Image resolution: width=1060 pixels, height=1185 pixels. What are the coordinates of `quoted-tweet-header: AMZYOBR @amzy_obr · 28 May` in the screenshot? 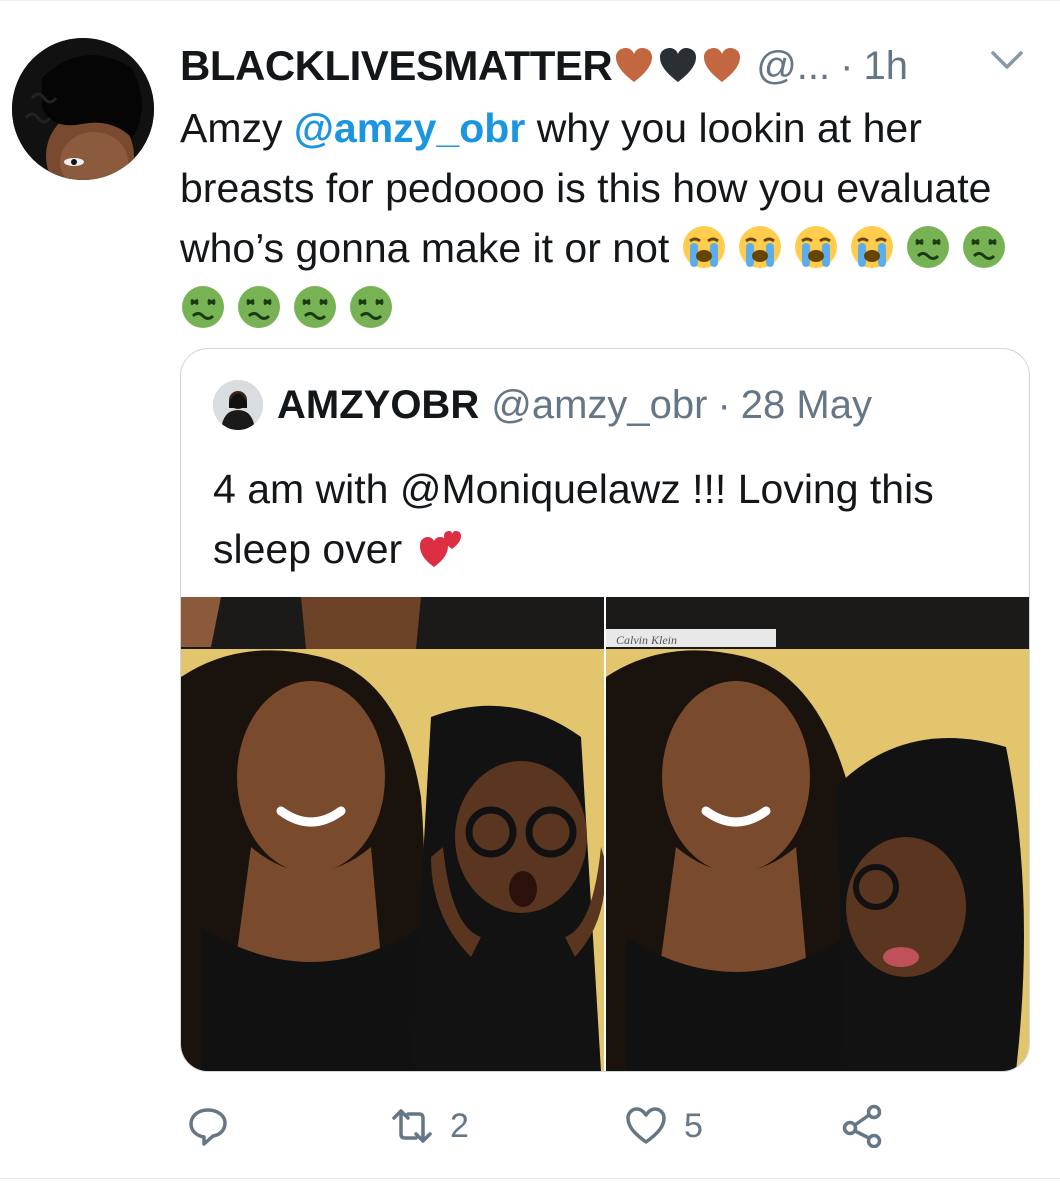 It's located at (542, 405).